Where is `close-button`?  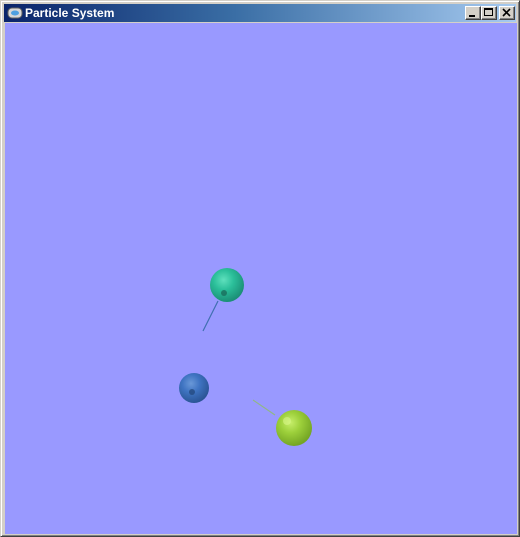 close-button is located at coordinates (507, 13).